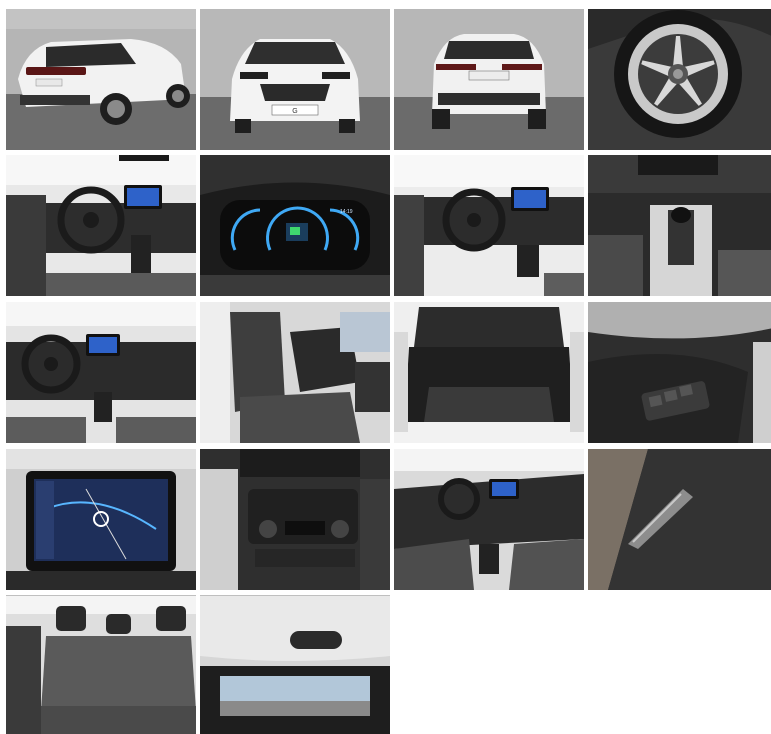 Image resolution: width=771 pixels, height=734 pixels. I want to click on climate-controls-image, so click(295, 519).